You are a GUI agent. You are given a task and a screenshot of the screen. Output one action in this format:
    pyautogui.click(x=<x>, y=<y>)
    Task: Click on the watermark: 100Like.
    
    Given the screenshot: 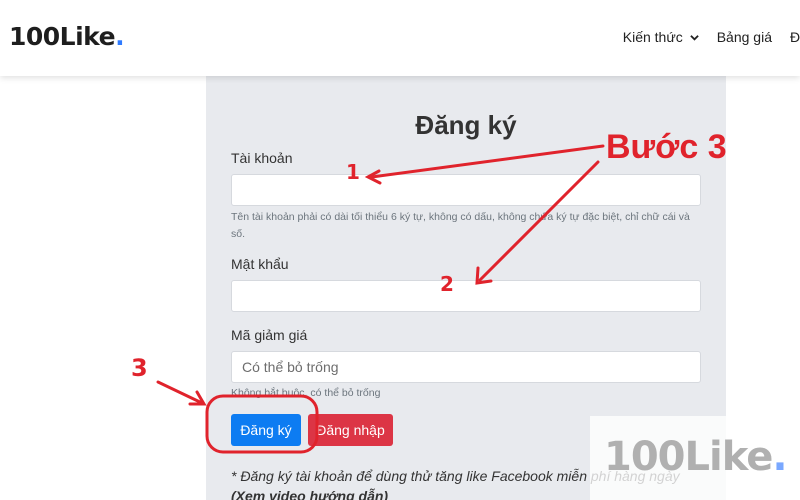 What is the action you would take?
    pyautogui.click(x=695, y=458)
    